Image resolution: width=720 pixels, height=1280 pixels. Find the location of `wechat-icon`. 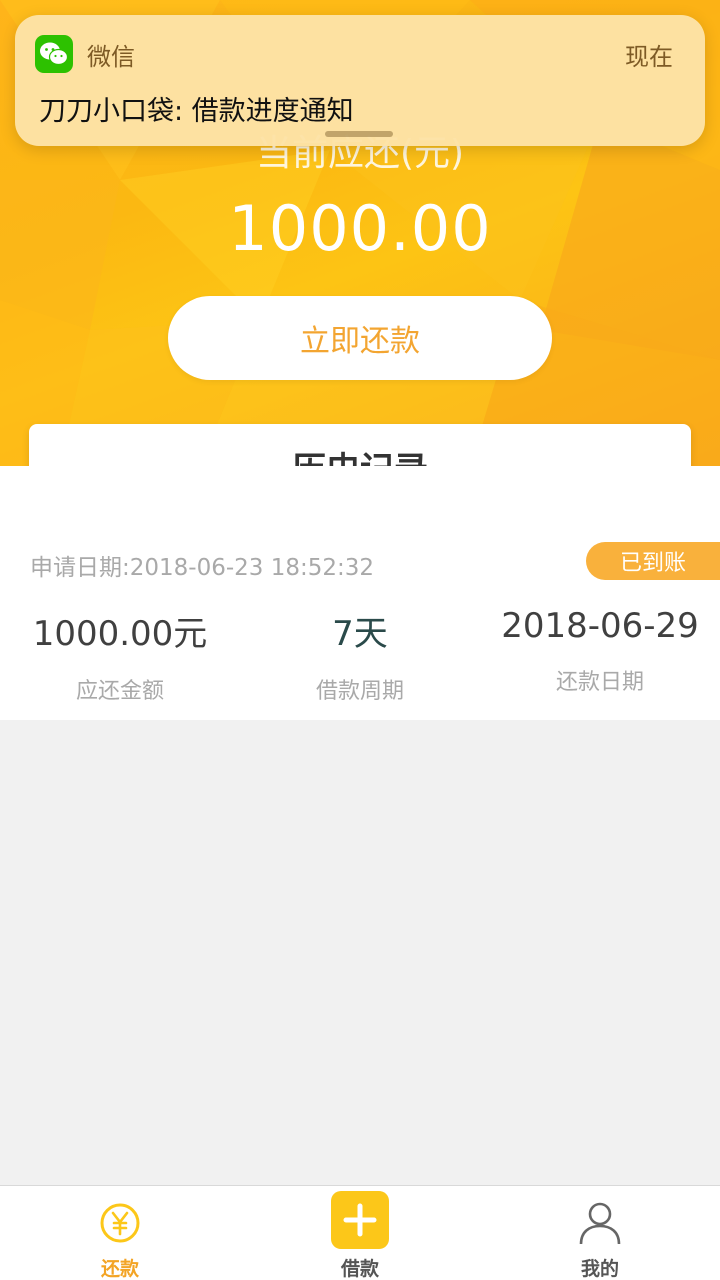

wechat-icon is located at coordinates (54, 54).